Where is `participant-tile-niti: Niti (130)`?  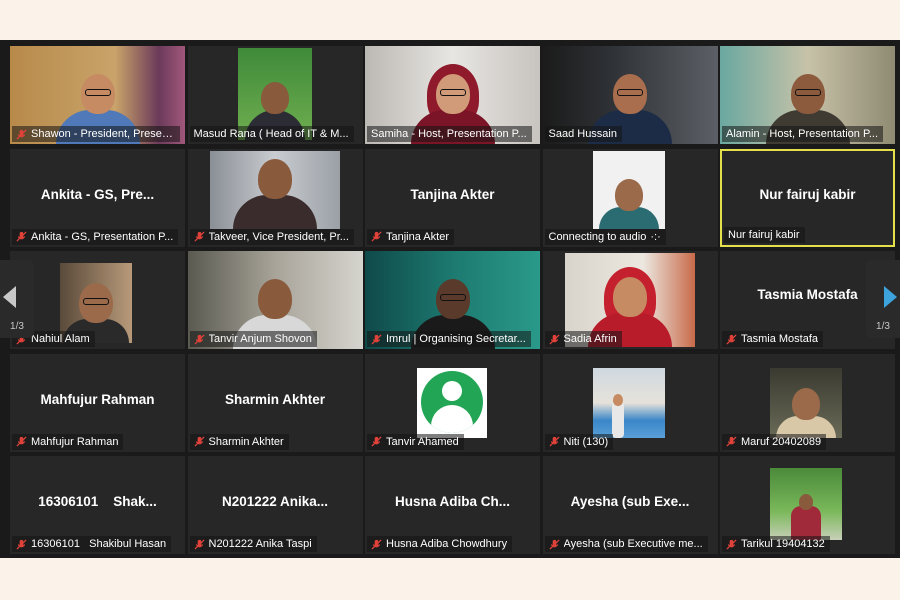 participant-tile-niti: Niti (130) is located at coordinates (630, 402).